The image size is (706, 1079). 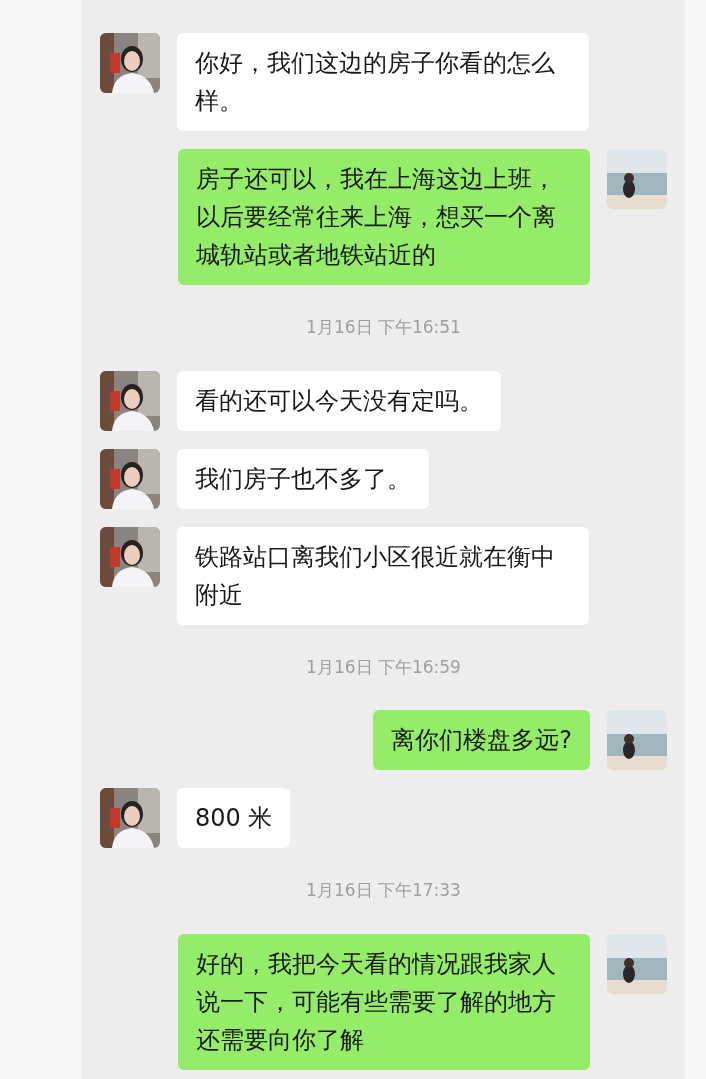 What do you see at coordinates (383, 82) in the screenshot?
I see `message-bubble: 你好，我们这边的房子你看的怎么样。` at bounding box center [383, 82].